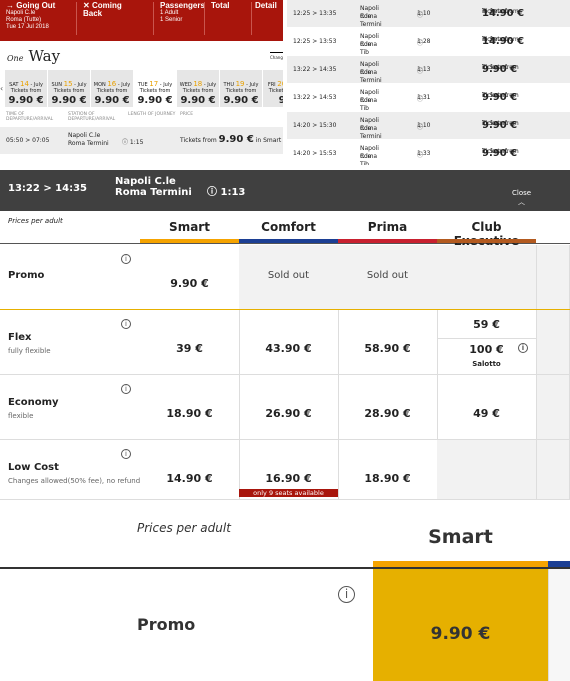  Describe the element at coordinates (33, 467) in the screenshot. I see `fare-type-label: Low Cost` at that location.